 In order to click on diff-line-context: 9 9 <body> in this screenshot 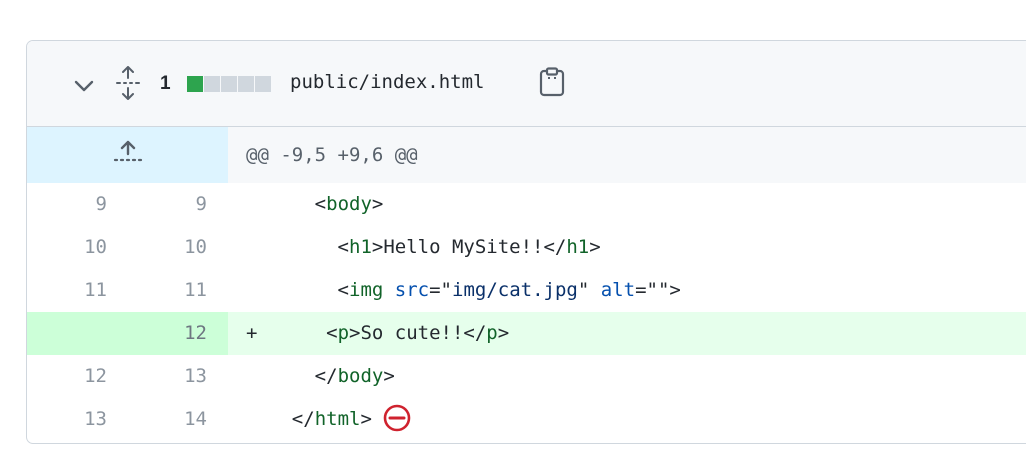, I will do `click(526, 204)`.